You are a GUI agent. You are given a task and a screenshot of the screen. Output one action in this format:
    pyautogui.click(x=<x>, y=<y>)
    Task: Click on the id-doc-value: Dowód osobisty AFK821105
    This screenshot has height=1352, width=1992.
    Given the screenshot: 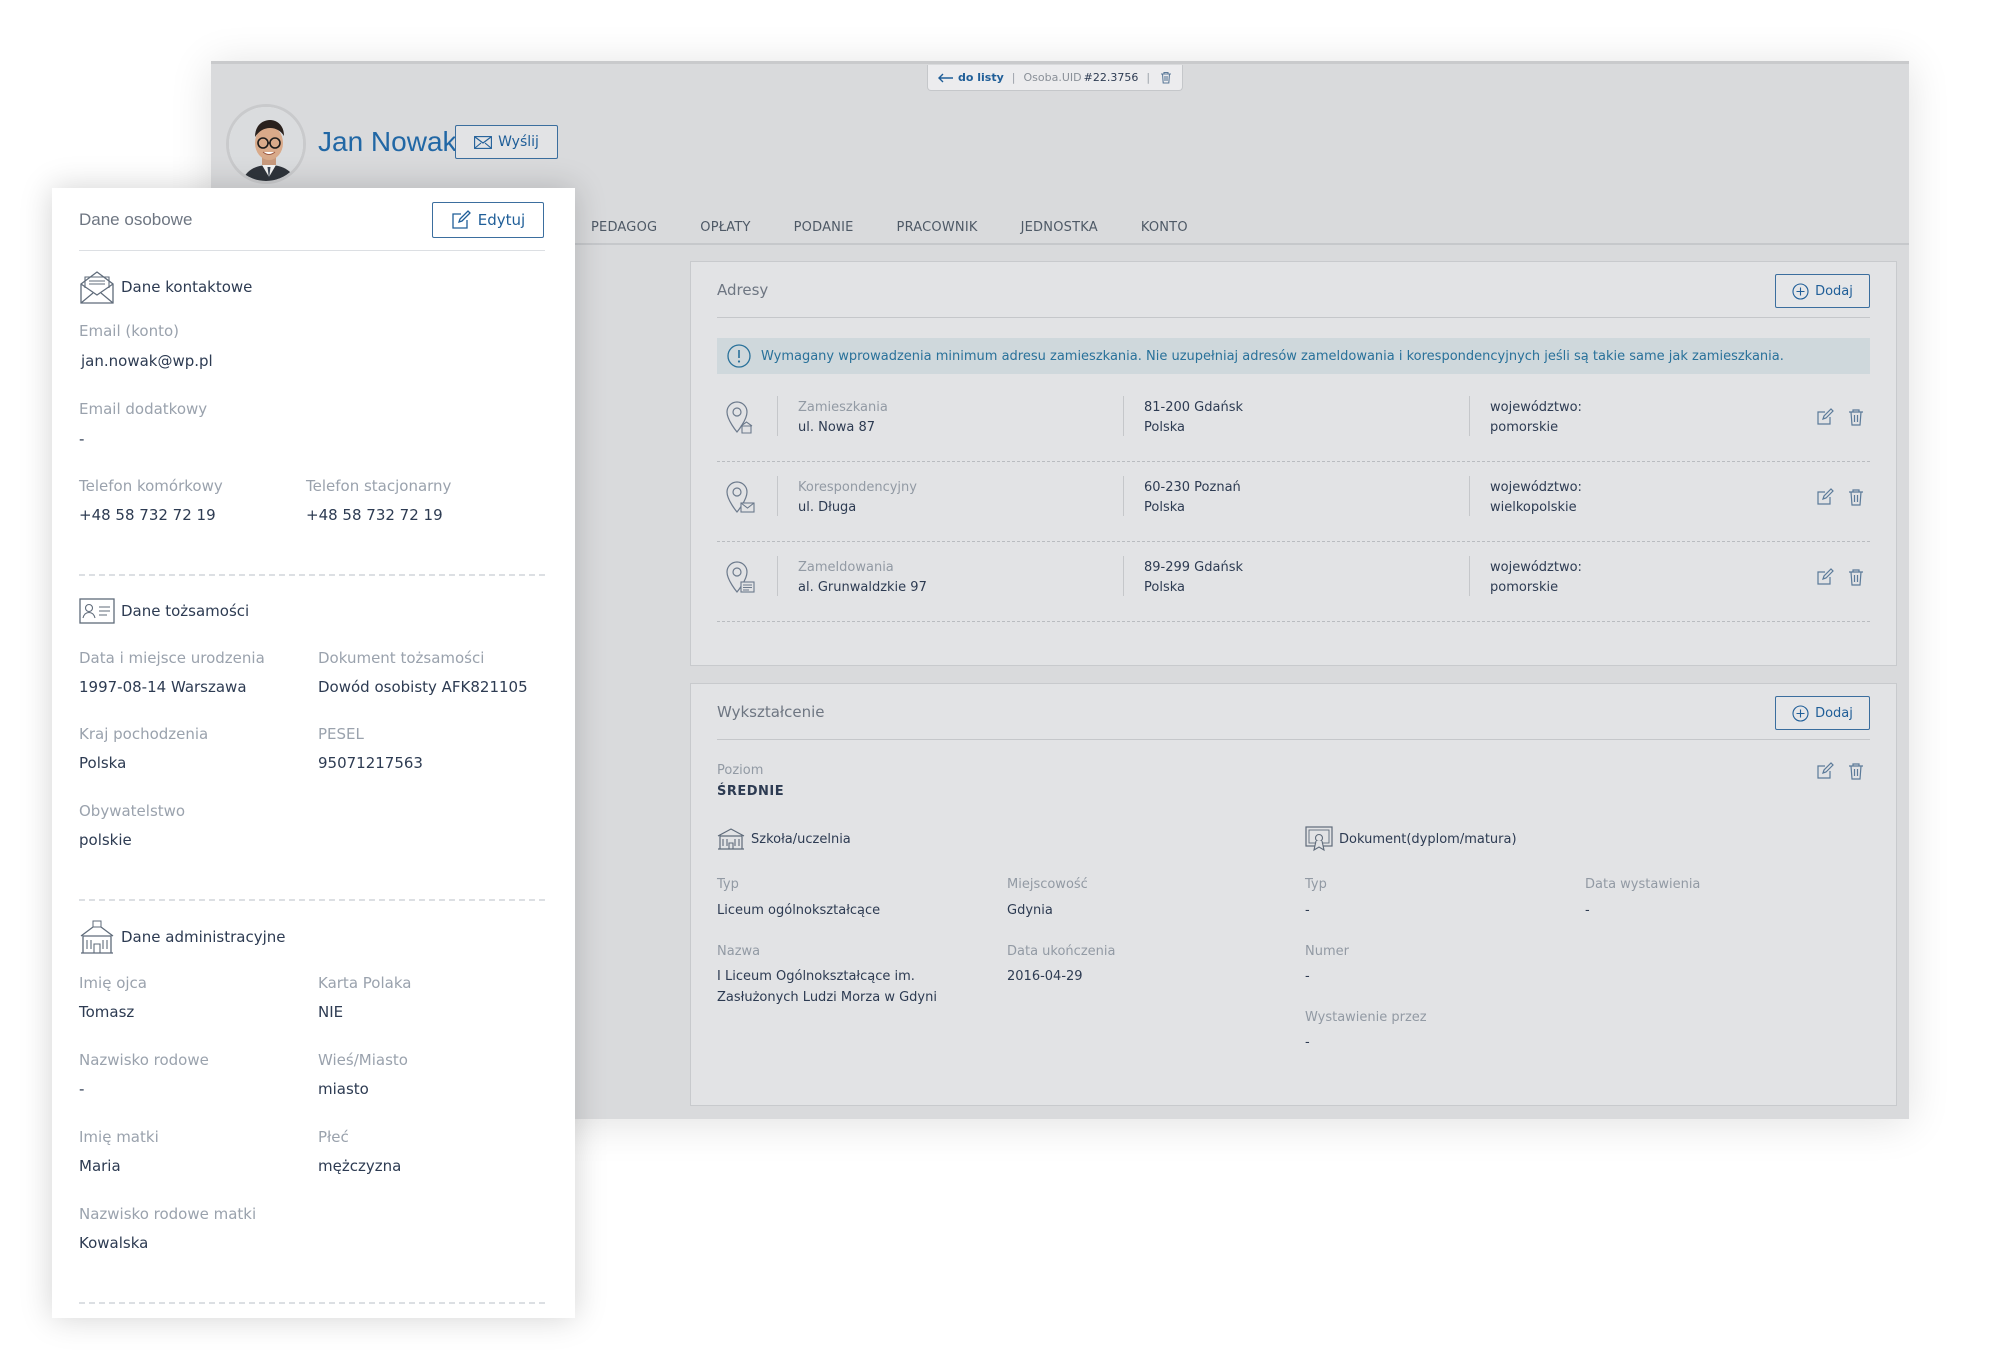 What is the action you would take?
    pyautogui.click(x=423, y=687)
    